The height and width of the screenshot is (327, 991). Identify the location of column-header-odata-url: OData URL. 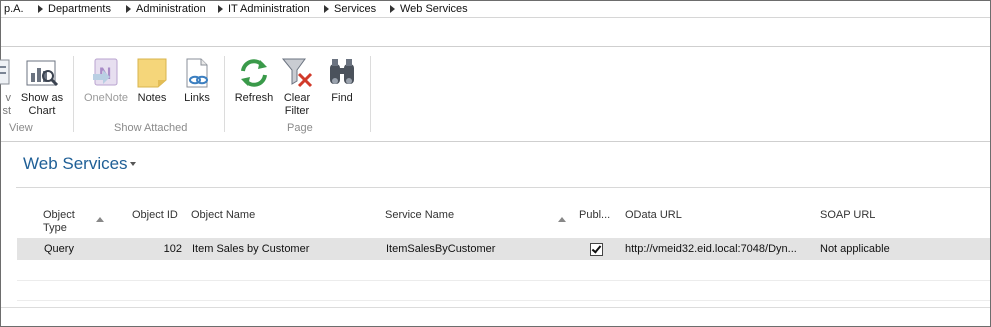
(653, 215).